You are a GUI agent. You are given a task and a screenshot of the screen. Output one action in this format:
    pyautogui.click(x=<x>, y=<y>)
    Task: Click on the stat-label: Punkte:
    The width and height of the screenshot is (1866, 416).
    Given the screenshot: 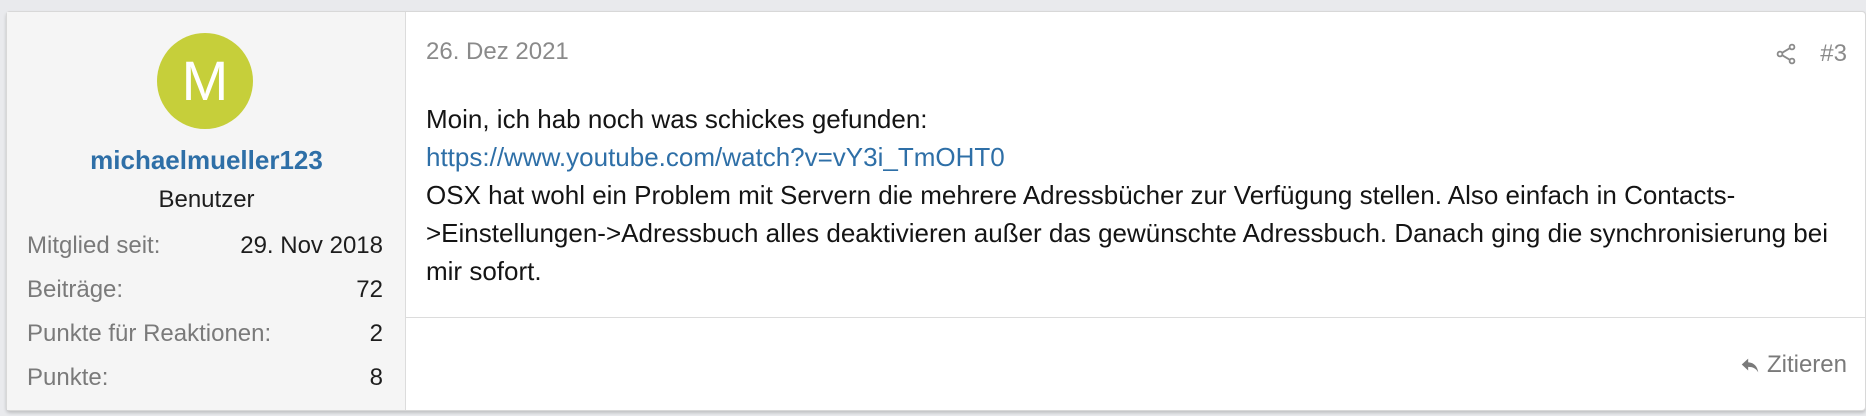 What is the action you would take?
    pyautogui.click(x=68, y=377)
    